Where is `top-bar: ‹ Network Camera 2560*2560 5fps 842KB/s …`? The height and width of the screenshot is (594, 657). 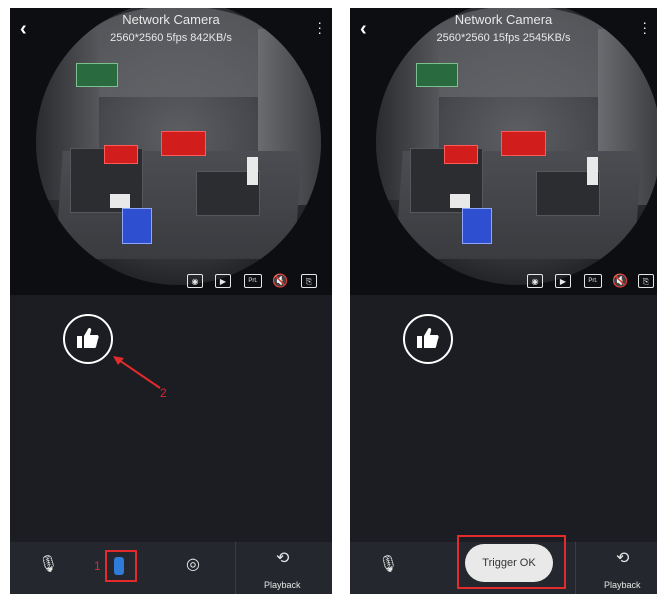 top-bar: ‹ Network Camera 2560*2560 5fps 842KB/s … is located at coordinates (171, 30).